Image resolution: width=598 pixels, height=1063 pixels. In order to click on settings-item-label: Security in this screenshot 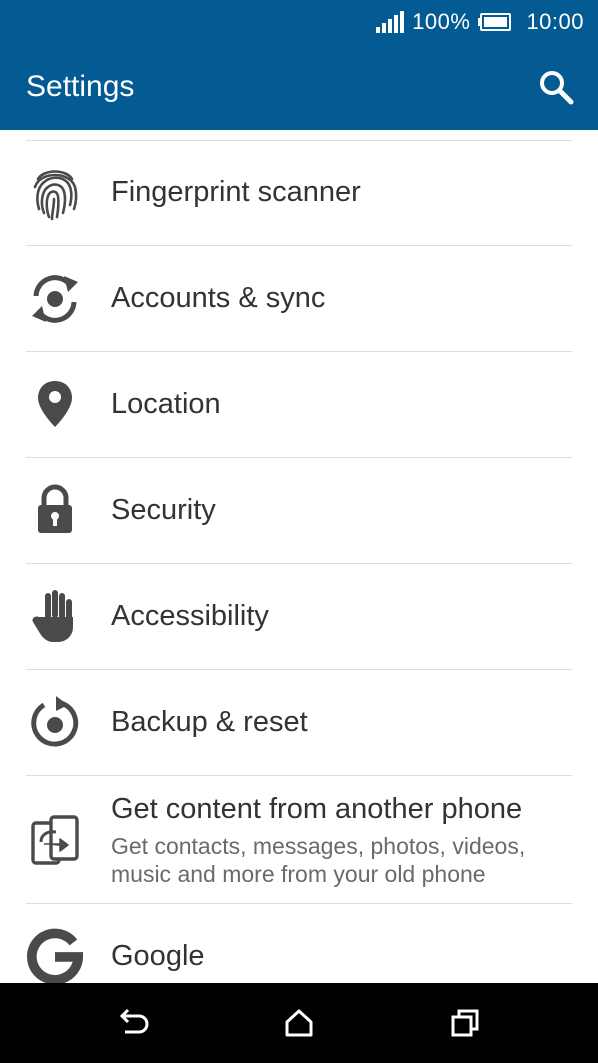, I will do `click(163, 510)`.